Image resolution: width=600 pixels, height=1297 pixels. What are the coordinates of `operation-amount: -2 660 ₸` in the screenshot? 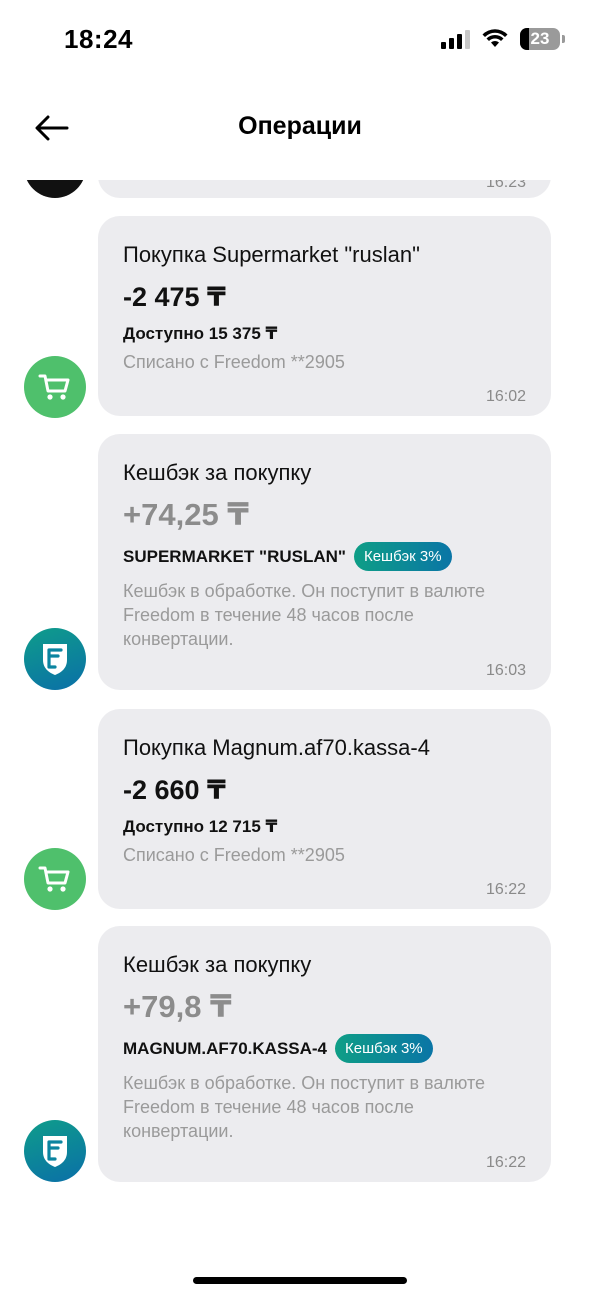 It's located at (174, 790).